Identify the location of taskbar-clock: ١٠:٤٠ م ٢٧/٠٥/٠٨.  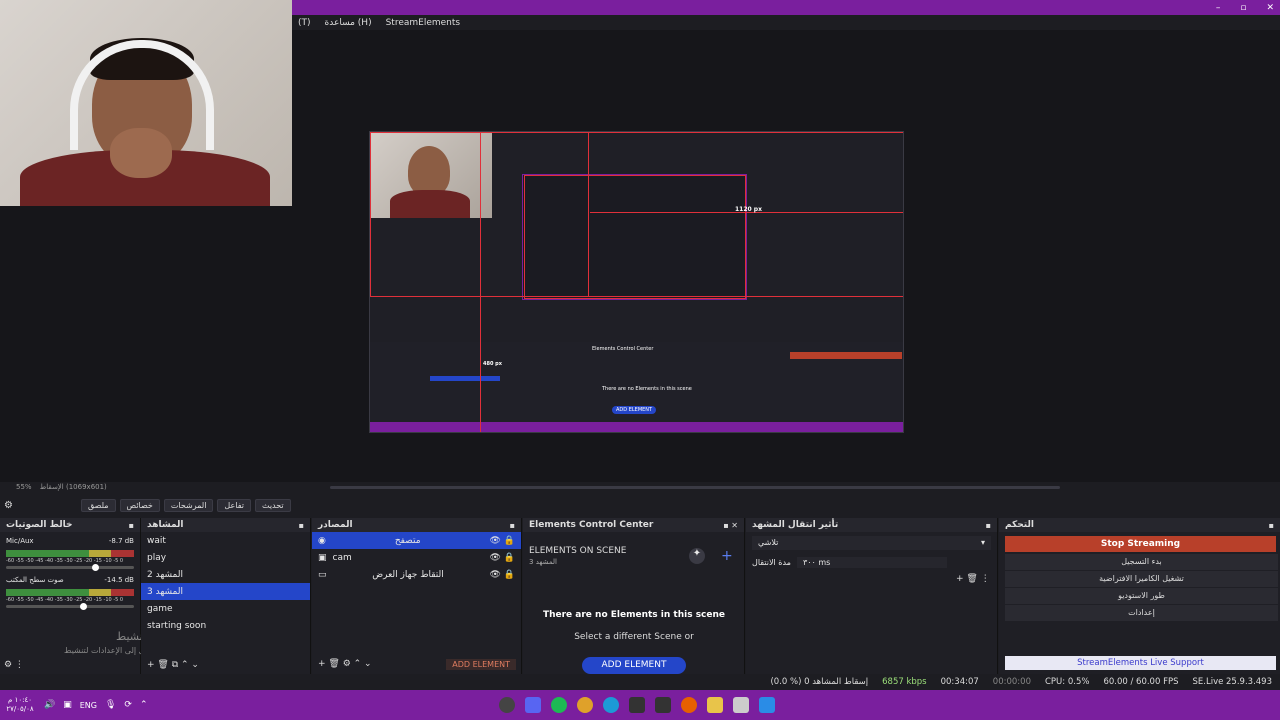
(20, 705).